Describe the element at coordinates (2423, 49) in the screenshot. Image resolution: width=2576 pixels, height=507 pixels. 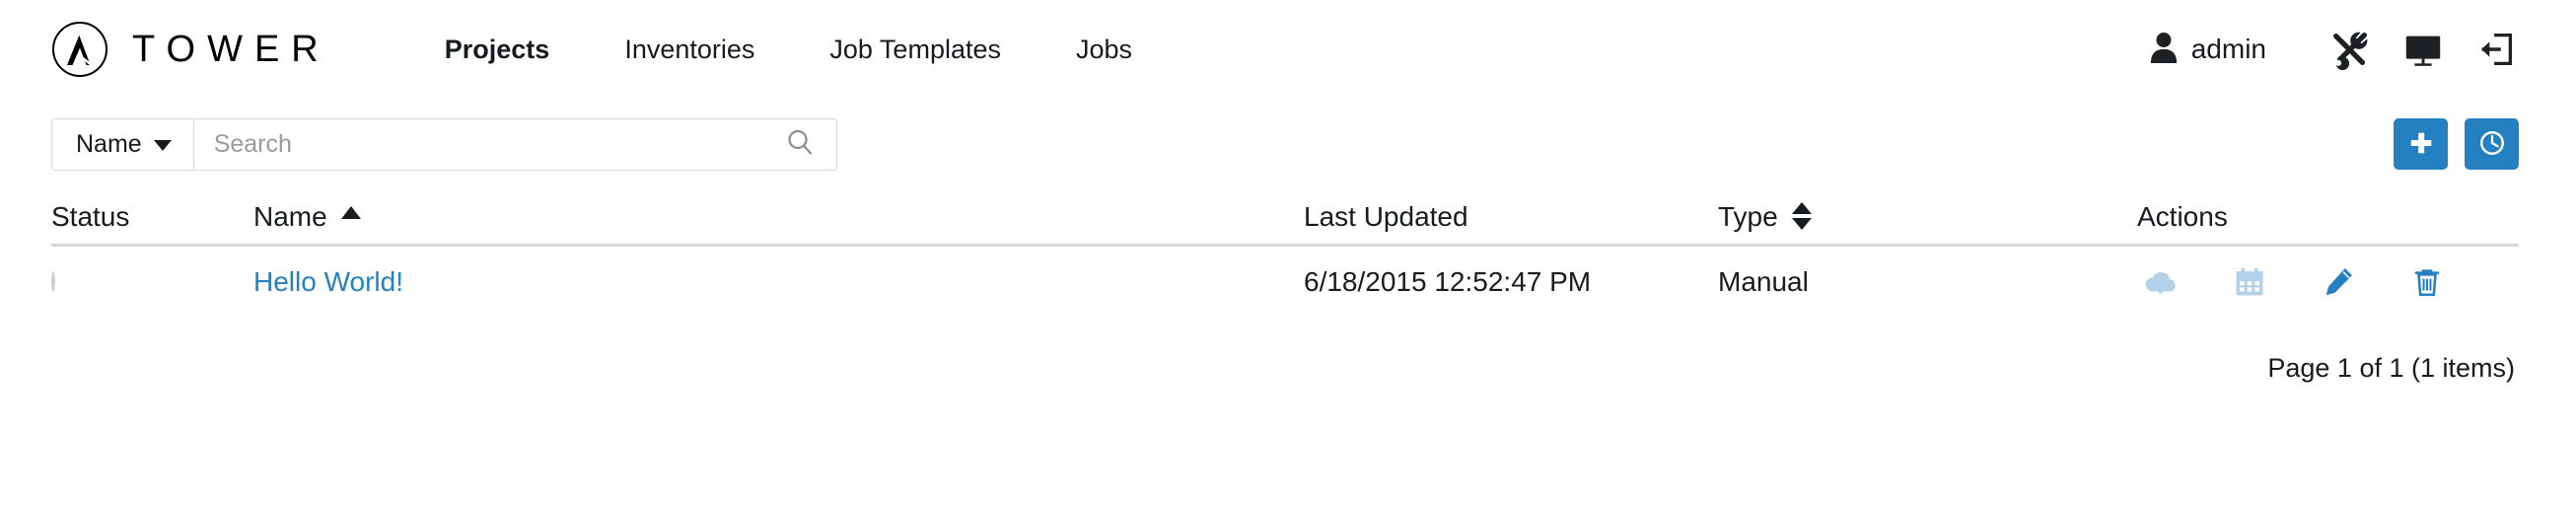
I see `monitor-icon` at that location.